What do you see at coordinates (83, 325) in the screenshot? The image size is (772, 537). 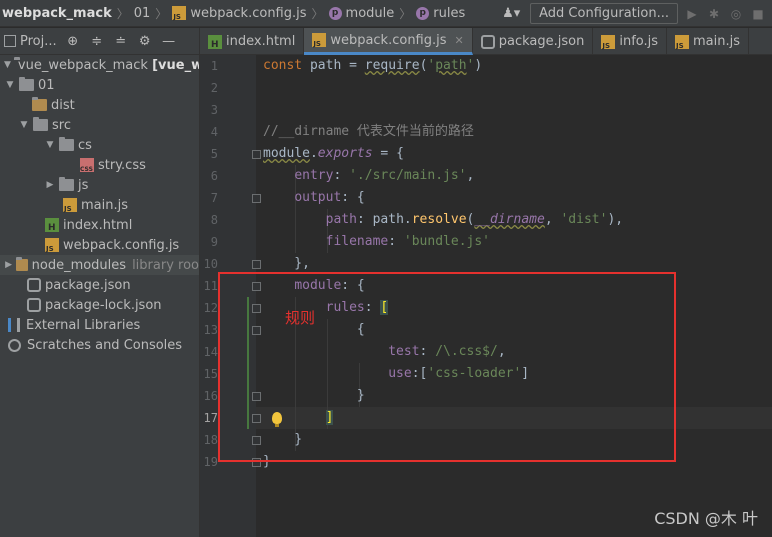 I see `tree-item-label: External Libraries` at bounding box center [83, 325].